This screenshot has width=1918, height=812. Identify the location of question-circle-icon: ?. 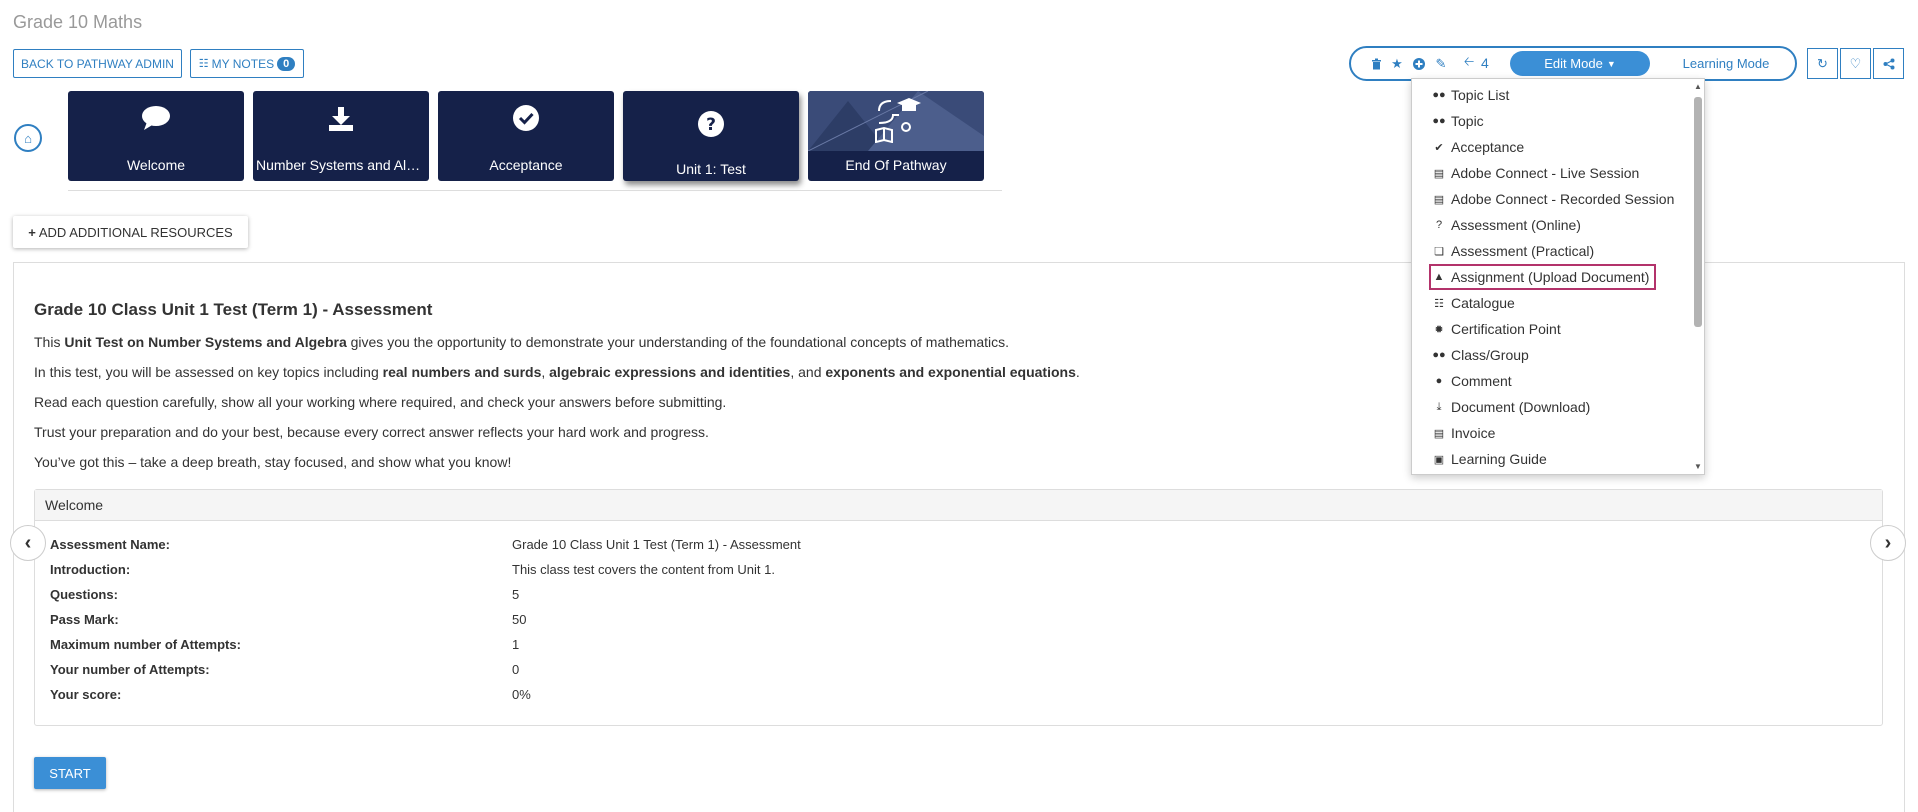
(1439, 225).